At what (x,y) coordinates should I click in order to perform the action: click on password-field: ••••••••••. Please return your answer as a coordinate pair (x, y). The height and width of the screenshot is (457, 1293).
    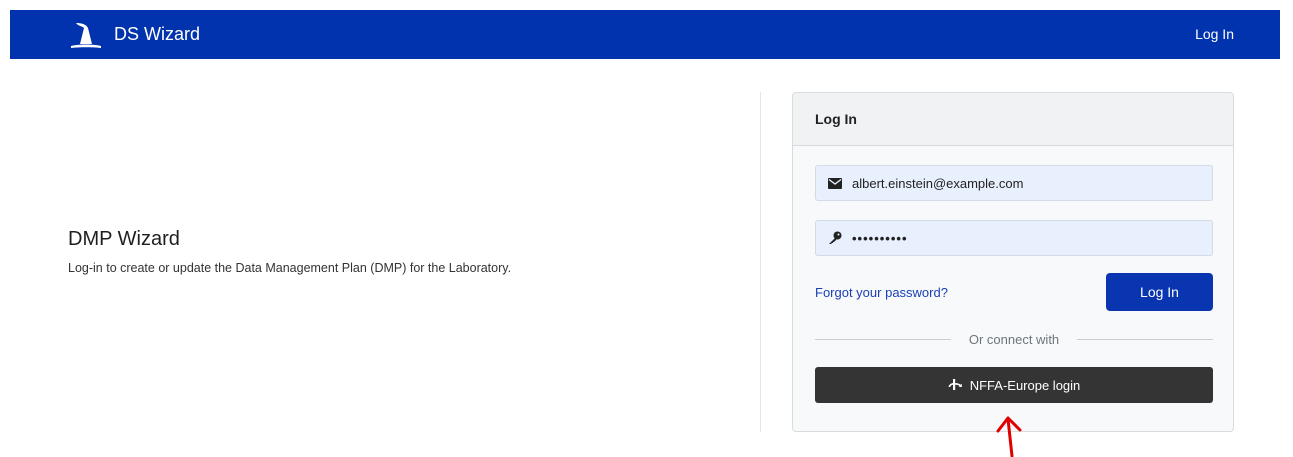
    Looking at the image, I should click on (1014, 238).